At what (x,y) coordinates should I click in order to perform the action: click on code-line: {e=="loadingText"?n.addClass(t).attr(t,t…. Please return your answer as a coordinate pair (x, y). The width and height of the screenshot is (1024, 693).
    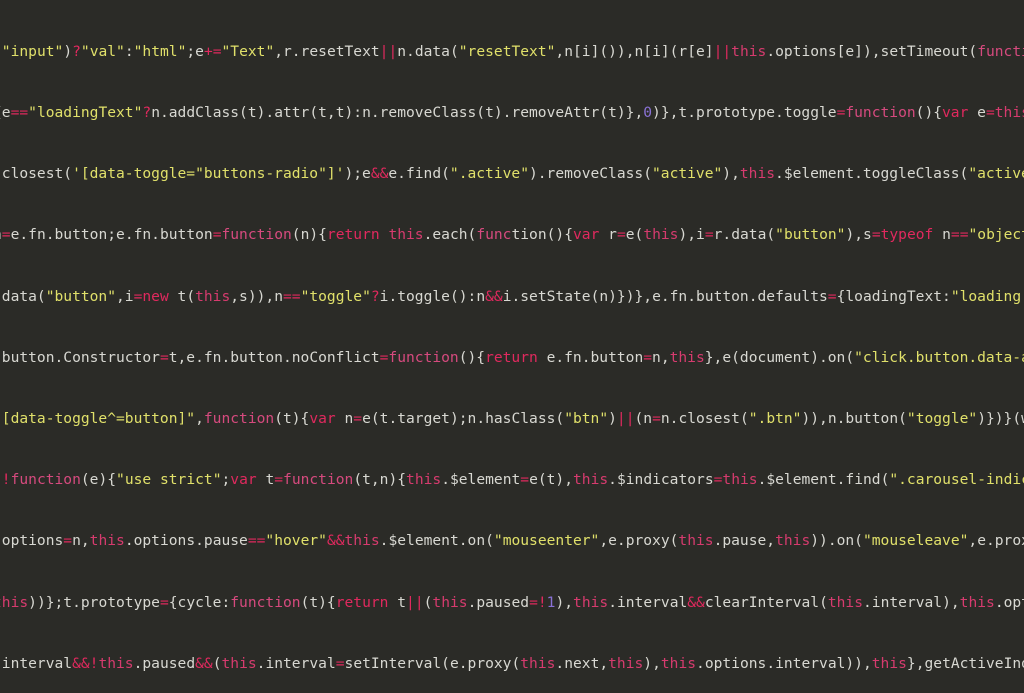
    Looking at the image, I should click on (512, 113).